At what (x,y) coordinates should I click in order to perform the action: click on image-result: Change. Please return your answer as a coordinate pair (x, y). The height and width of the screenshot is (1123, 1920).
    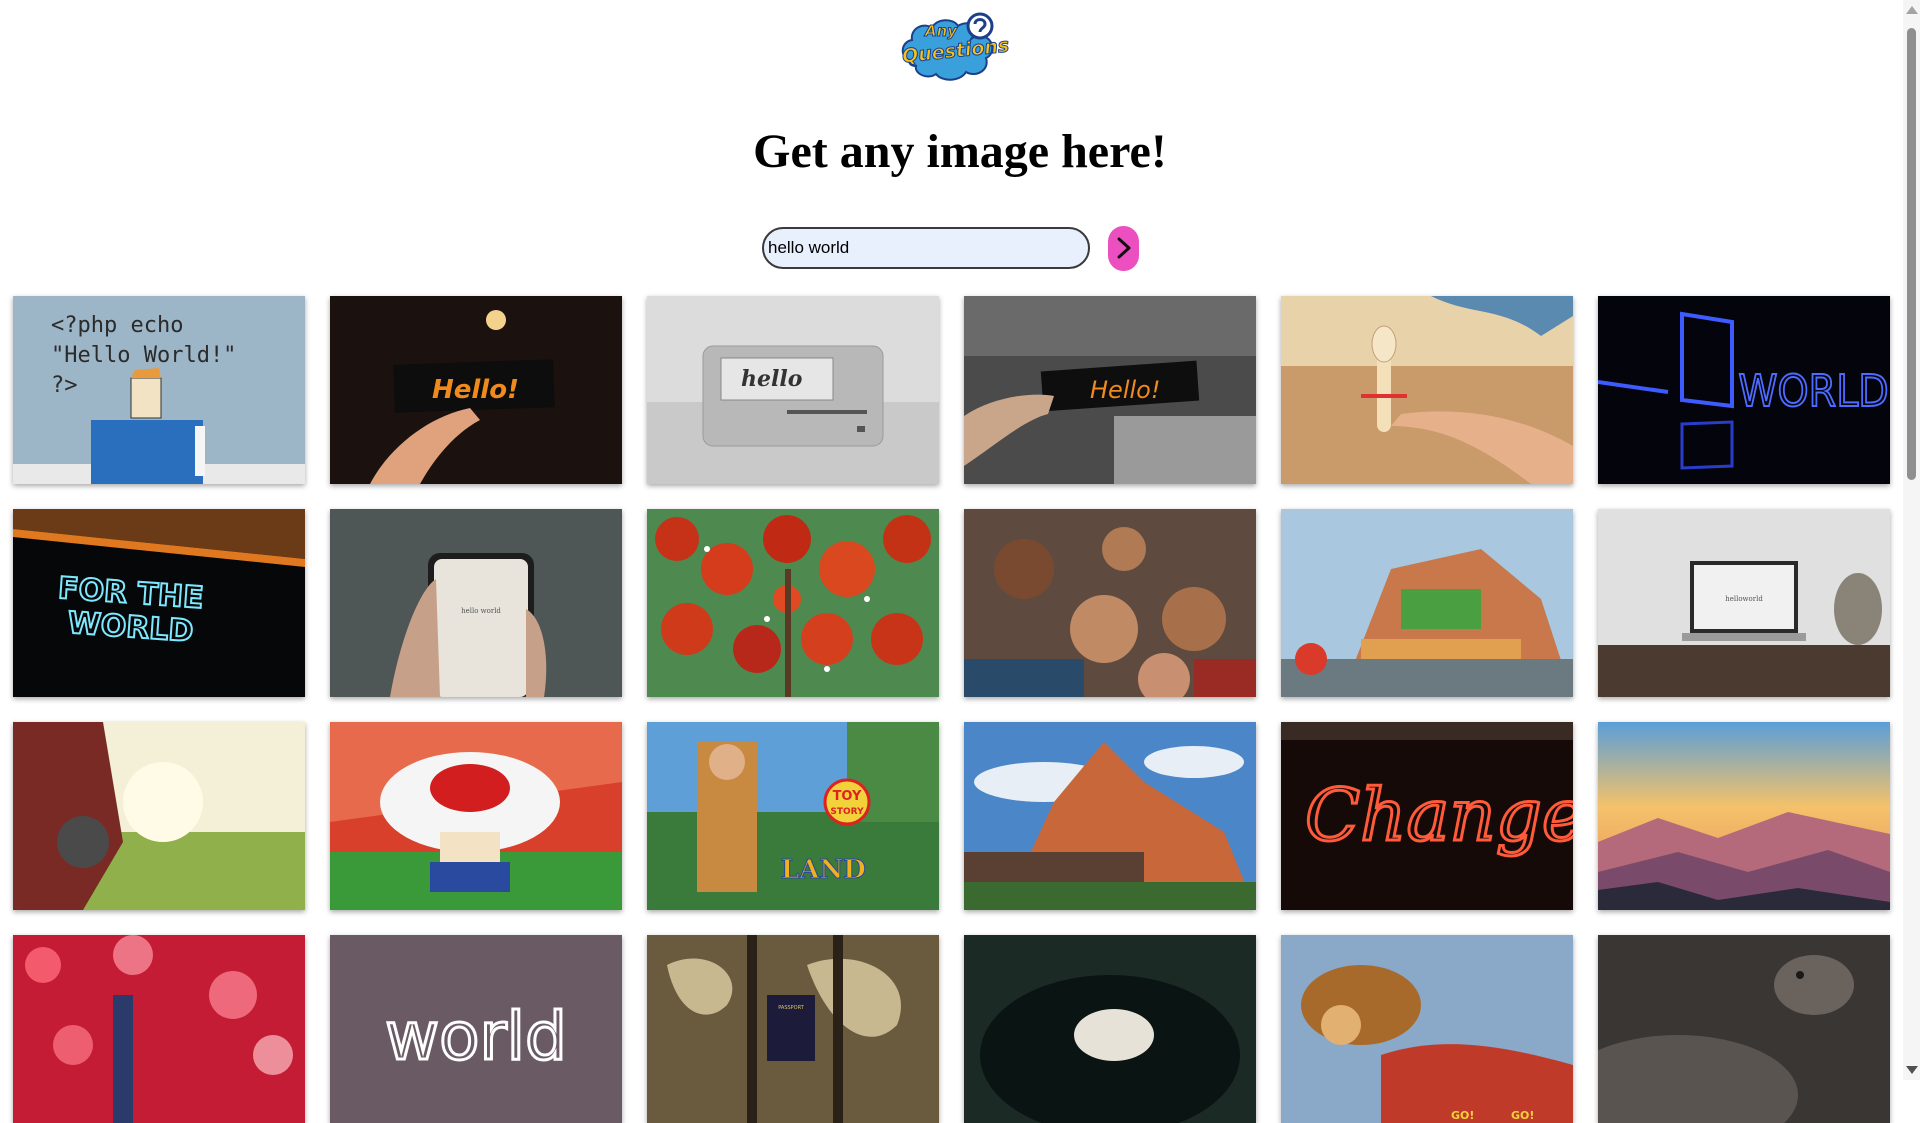
    Looking at the image, I should click on (1427, 816).